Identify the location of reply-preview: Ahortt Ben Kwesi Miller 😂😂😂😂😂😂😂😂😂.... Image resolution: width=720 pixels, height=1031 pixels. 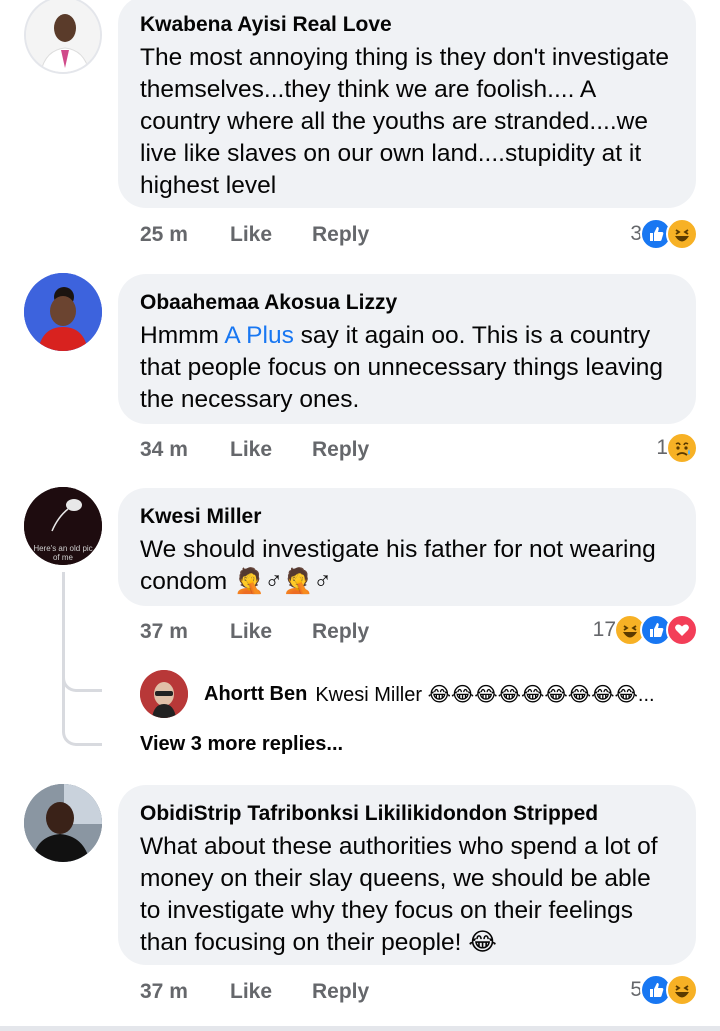
(397, 694).